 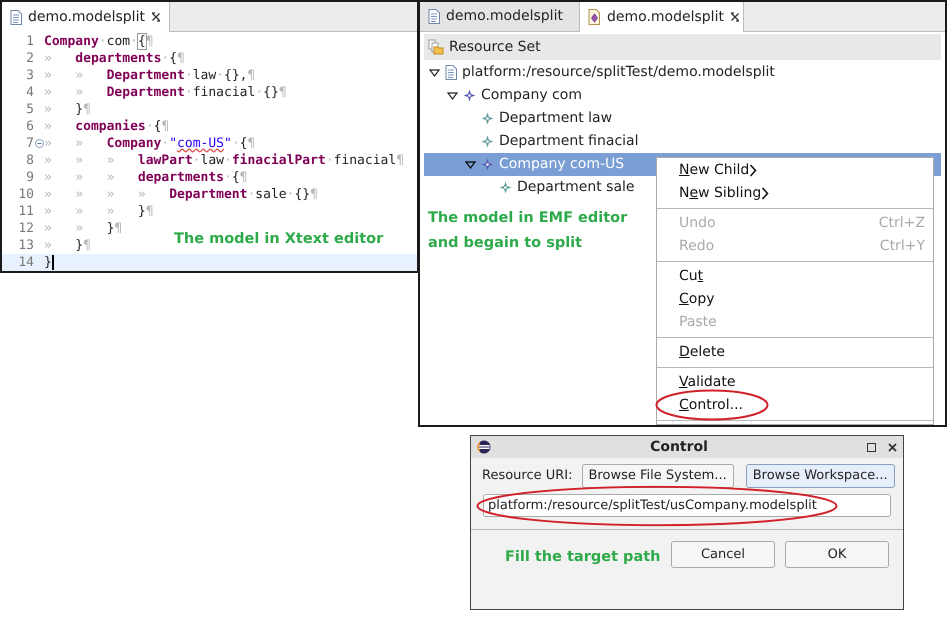 What do you see at coordinates (795, 382) in the screenshot?
I see `menu-item: Validate` at bounding box center [795, 382].